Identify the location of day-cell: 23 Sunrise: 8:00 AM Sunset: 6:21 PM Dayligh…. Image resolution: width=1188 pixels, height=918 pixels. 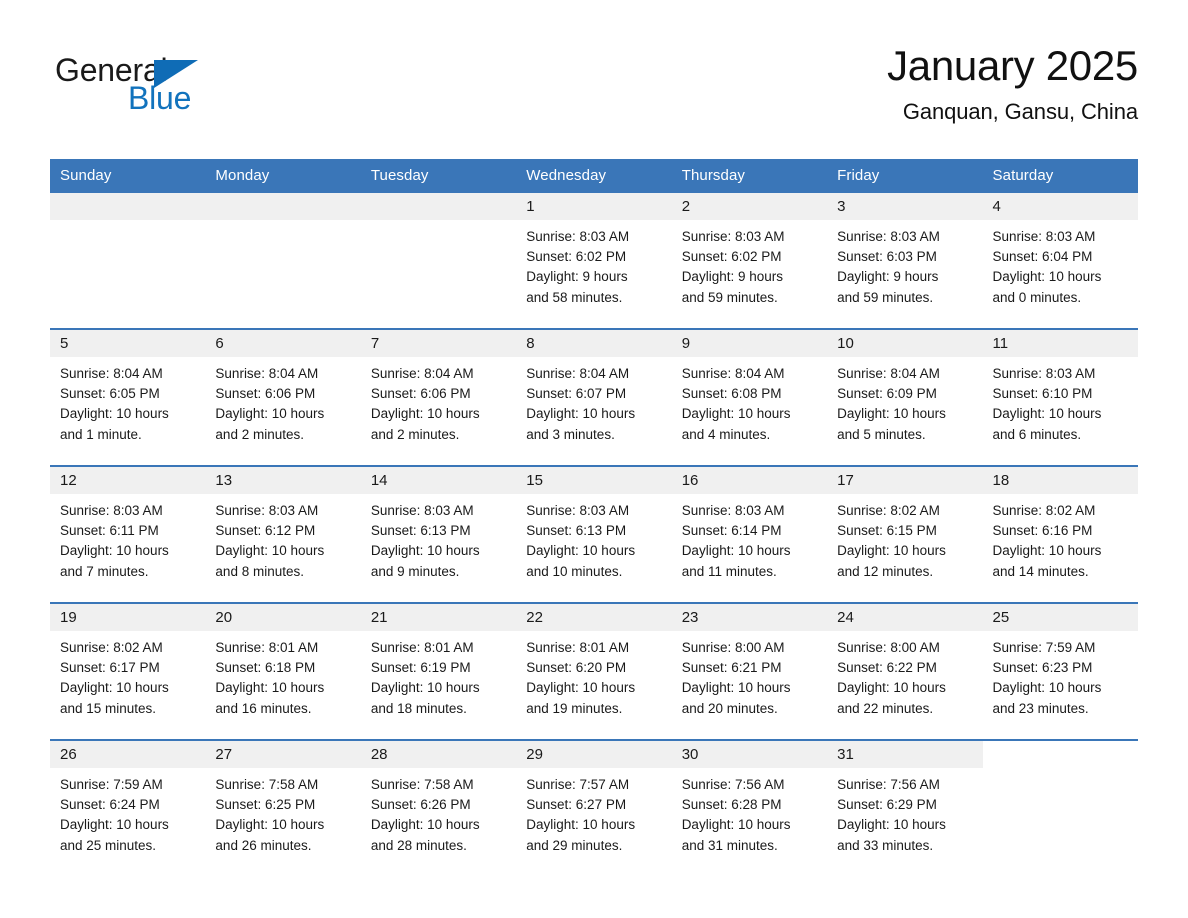
(749, 670).